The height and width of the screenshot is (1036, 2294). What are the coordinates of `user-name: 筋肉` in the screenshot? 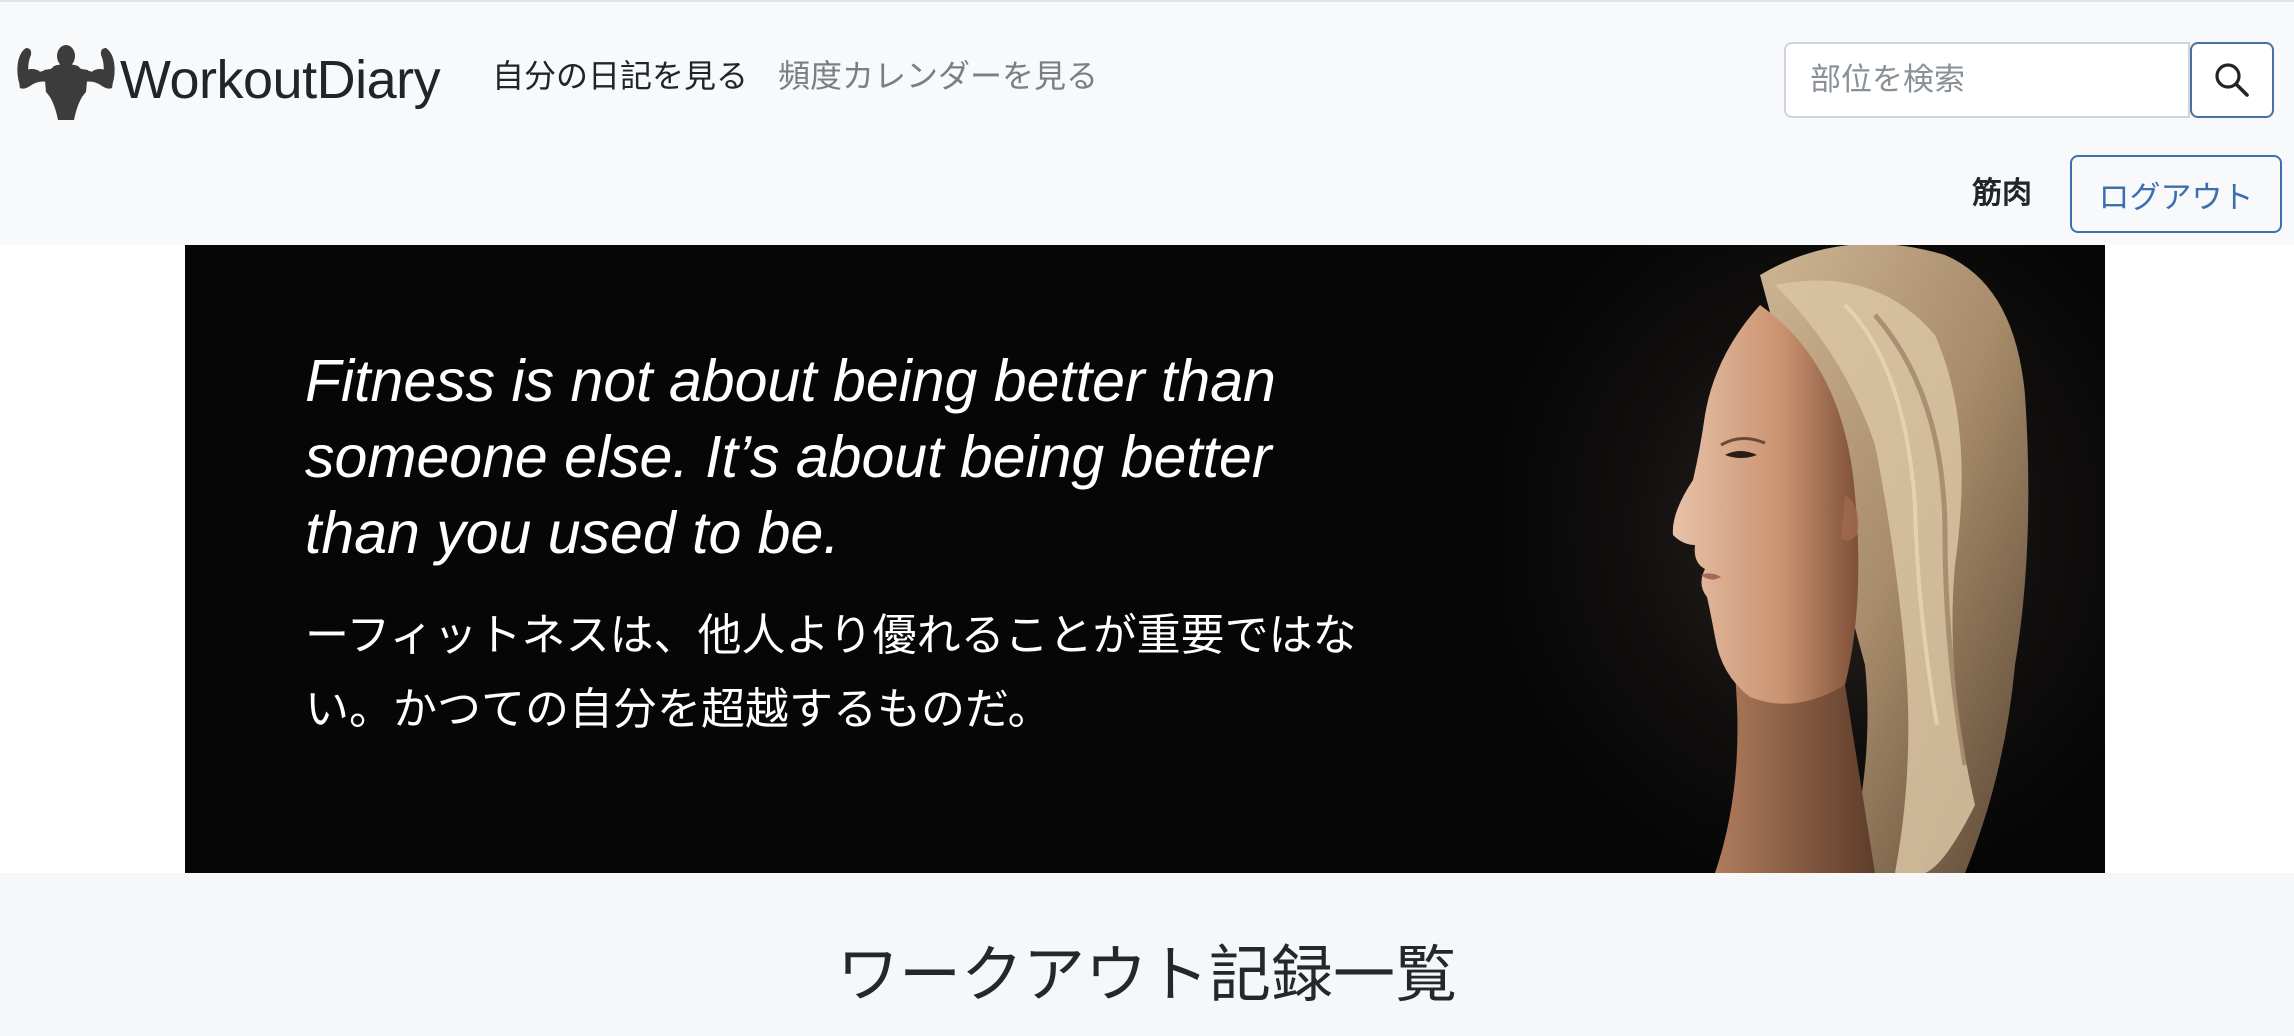 It's located at (2002, 193).